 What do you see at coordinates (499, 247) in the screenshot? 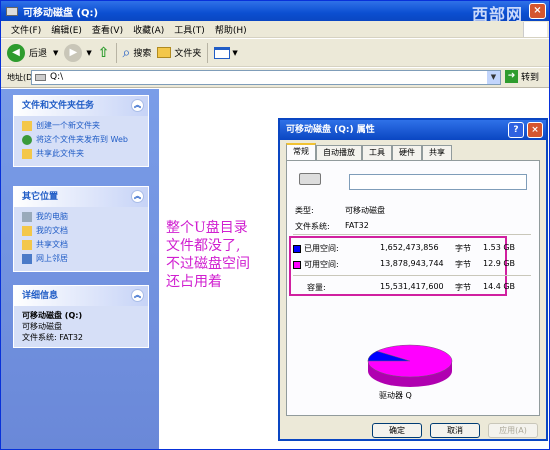
I see `used-gb: 1.53 GB` at bounding box center [499, 247].